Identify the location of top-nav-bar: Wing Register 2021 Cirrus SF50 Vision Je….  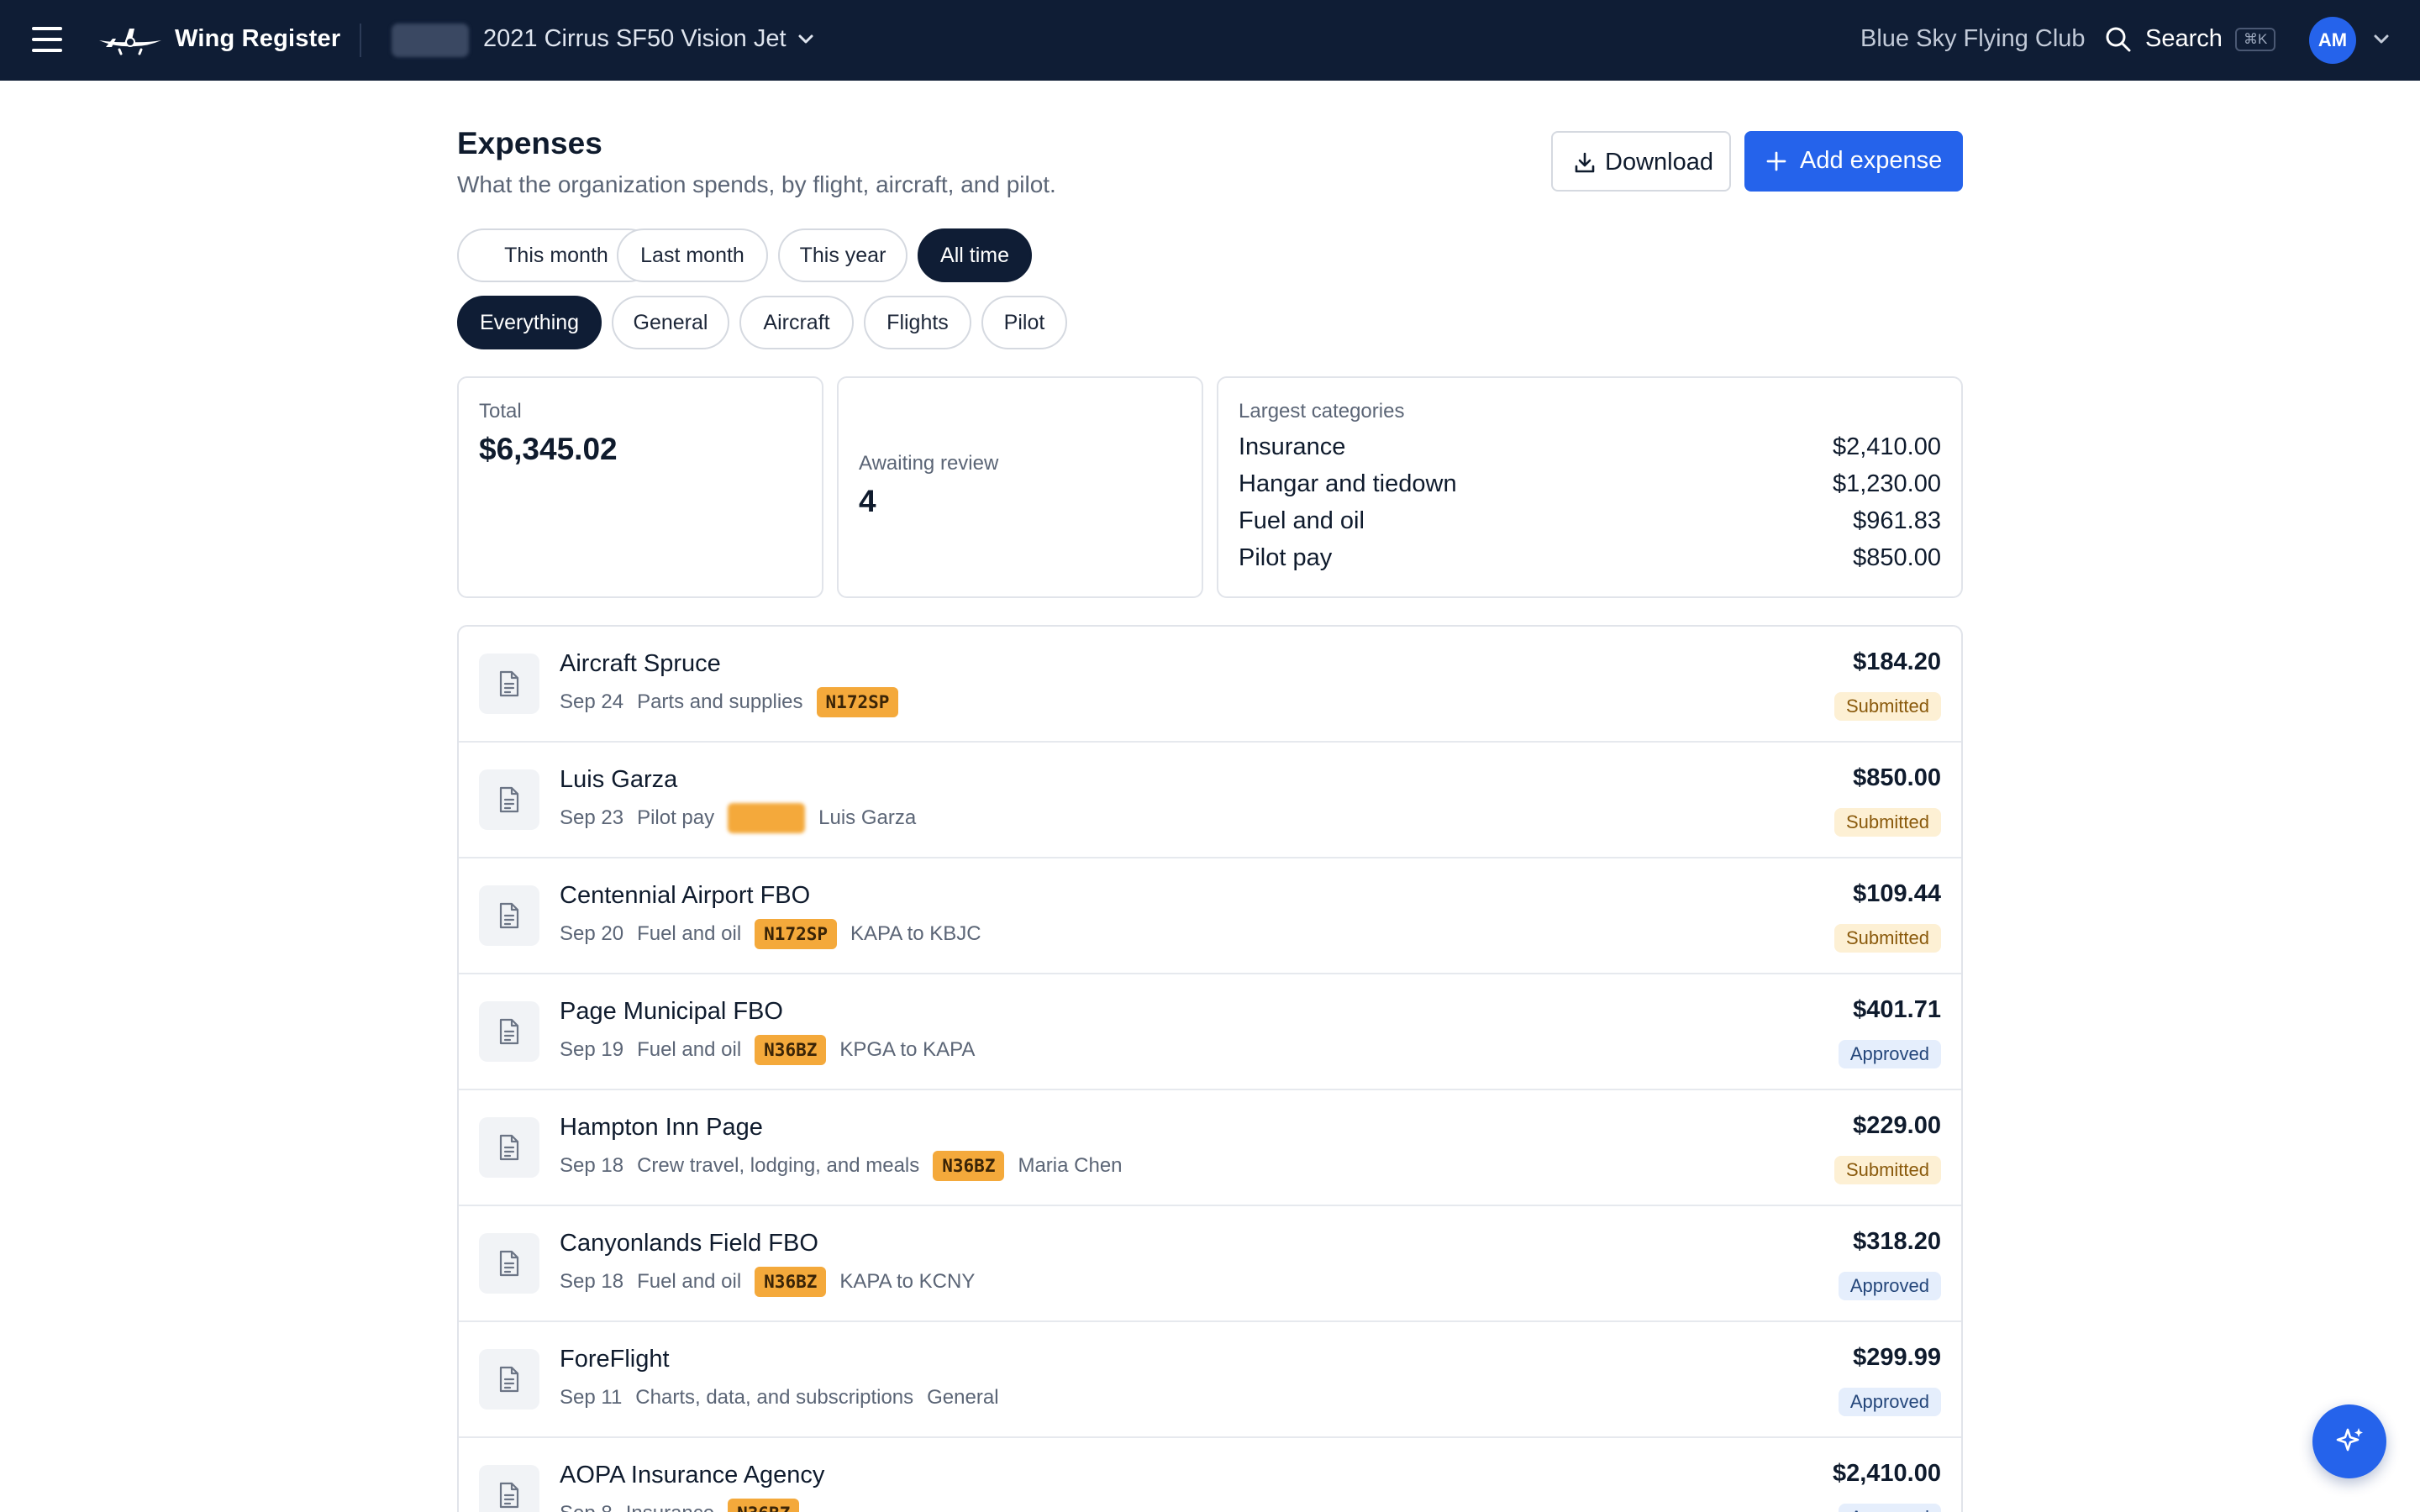
(1210, 40).